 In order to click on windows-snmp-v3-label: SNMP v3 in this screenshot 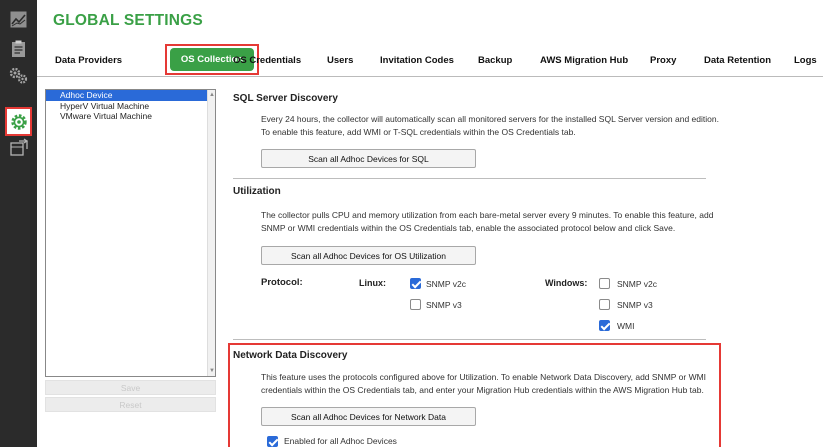, I will do `click(635, 305)`.